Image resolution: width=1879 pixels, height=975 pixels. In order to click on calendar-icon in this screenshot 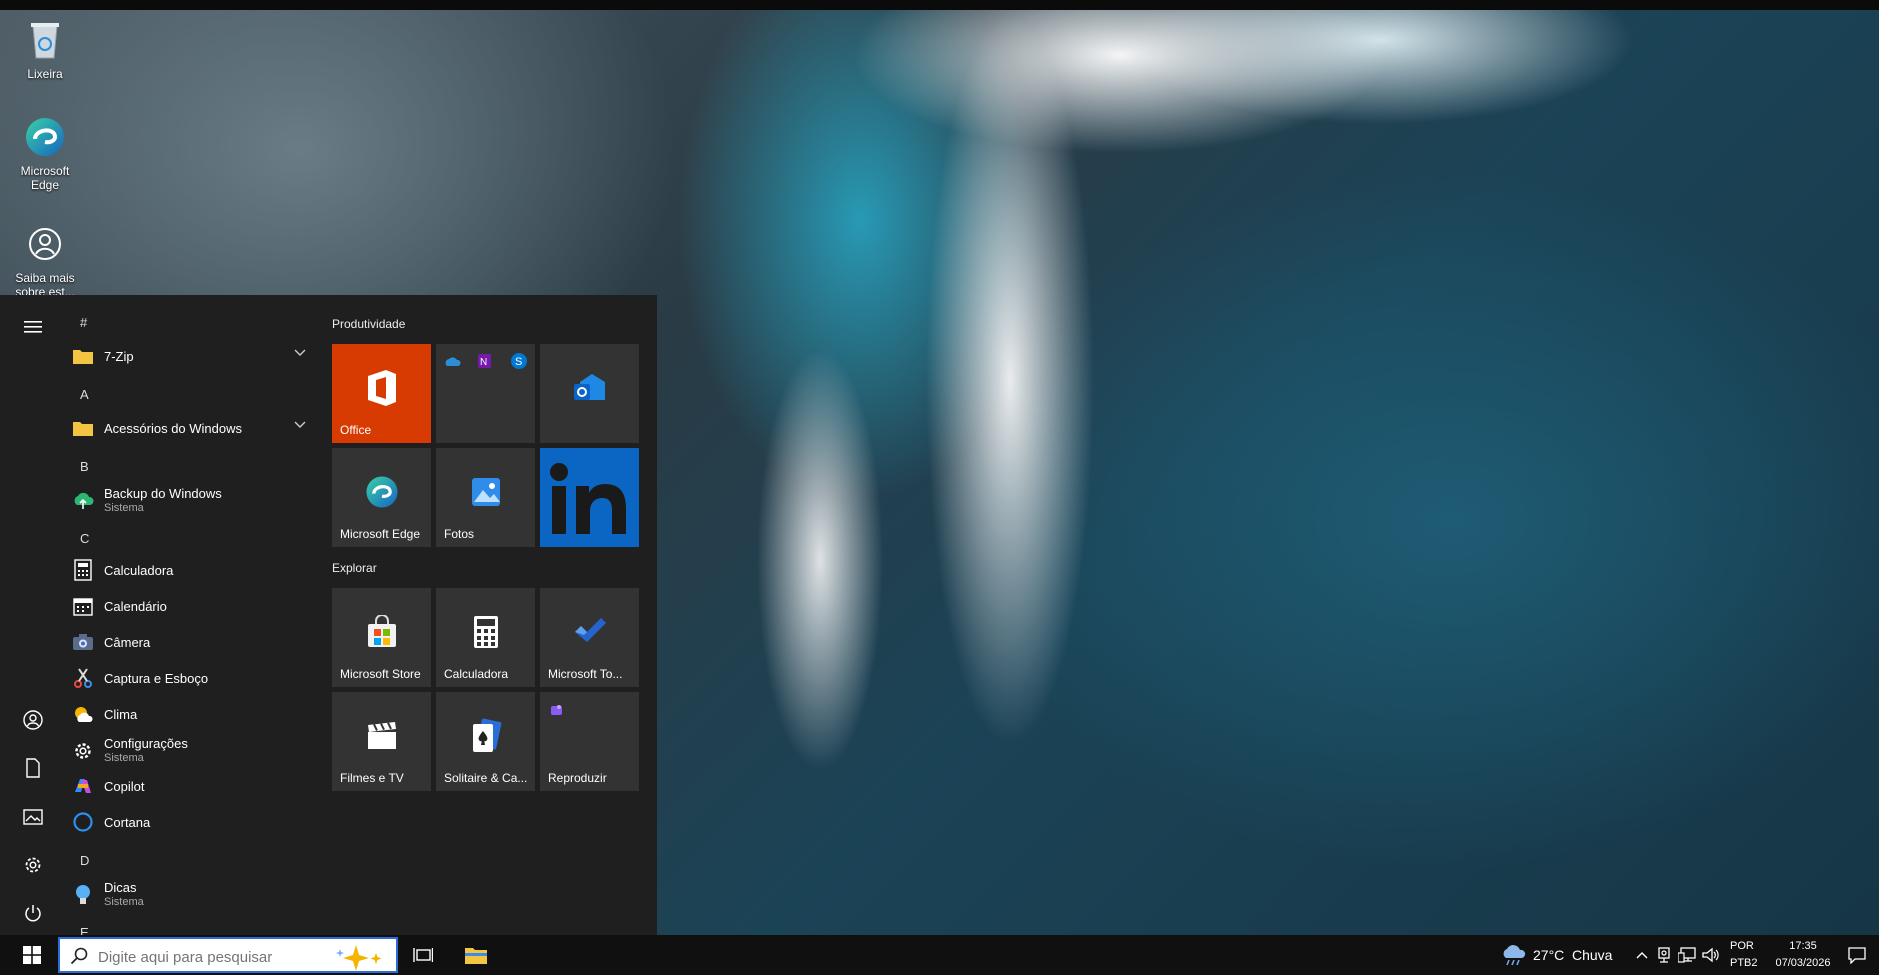, I will do `click(83, 606)`.